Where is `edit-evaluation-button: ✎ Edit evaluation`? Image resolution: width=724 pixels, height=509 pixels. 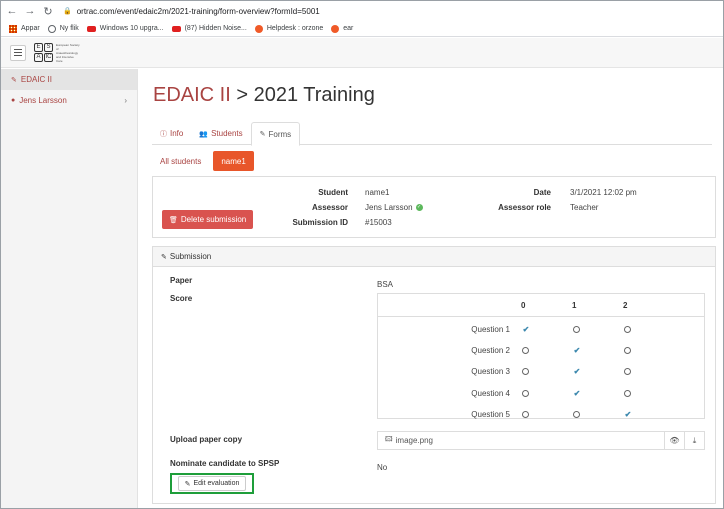 edit-evaluation-button: ✎ Edit evaluation is located at coordinates (212, 483).